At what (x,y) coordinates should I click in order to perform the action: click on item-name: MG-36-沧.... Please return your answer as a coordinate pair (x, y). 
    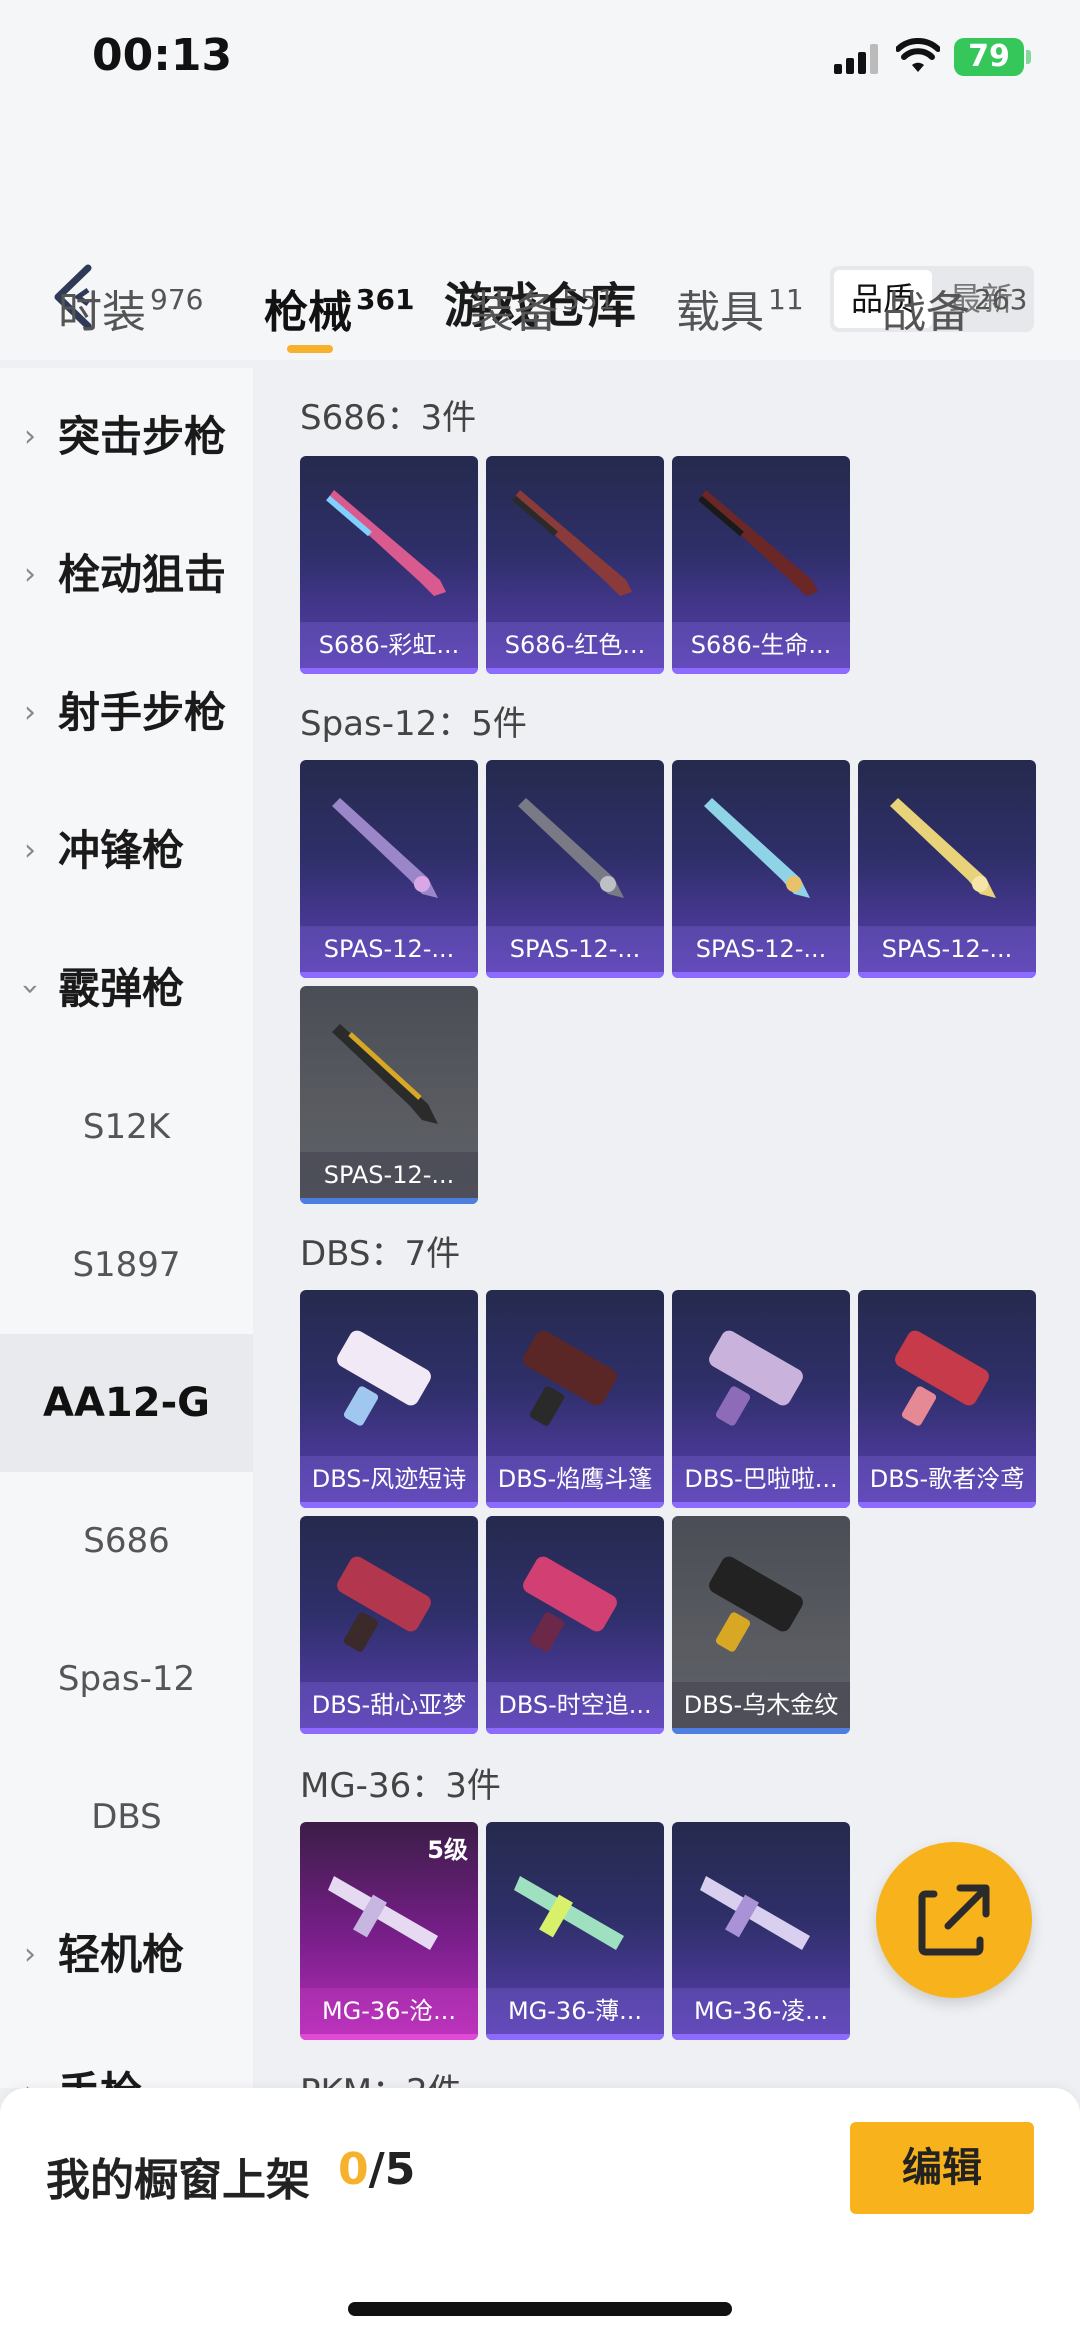
    Looking at the image, I should click on (389, 2011).